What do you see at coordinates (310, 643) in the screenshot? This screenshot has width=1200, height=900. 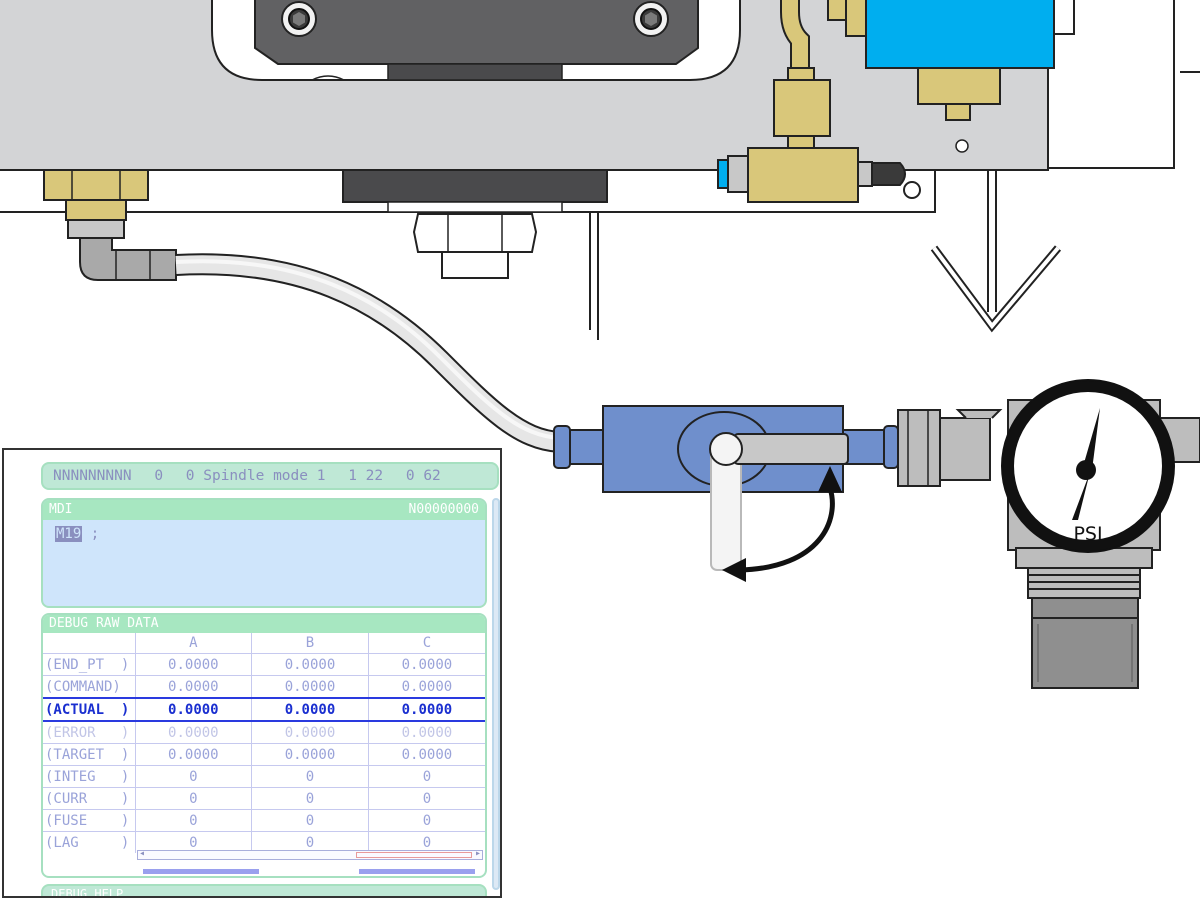 I see `column-header-b: B` at bounding box center [310, 643].